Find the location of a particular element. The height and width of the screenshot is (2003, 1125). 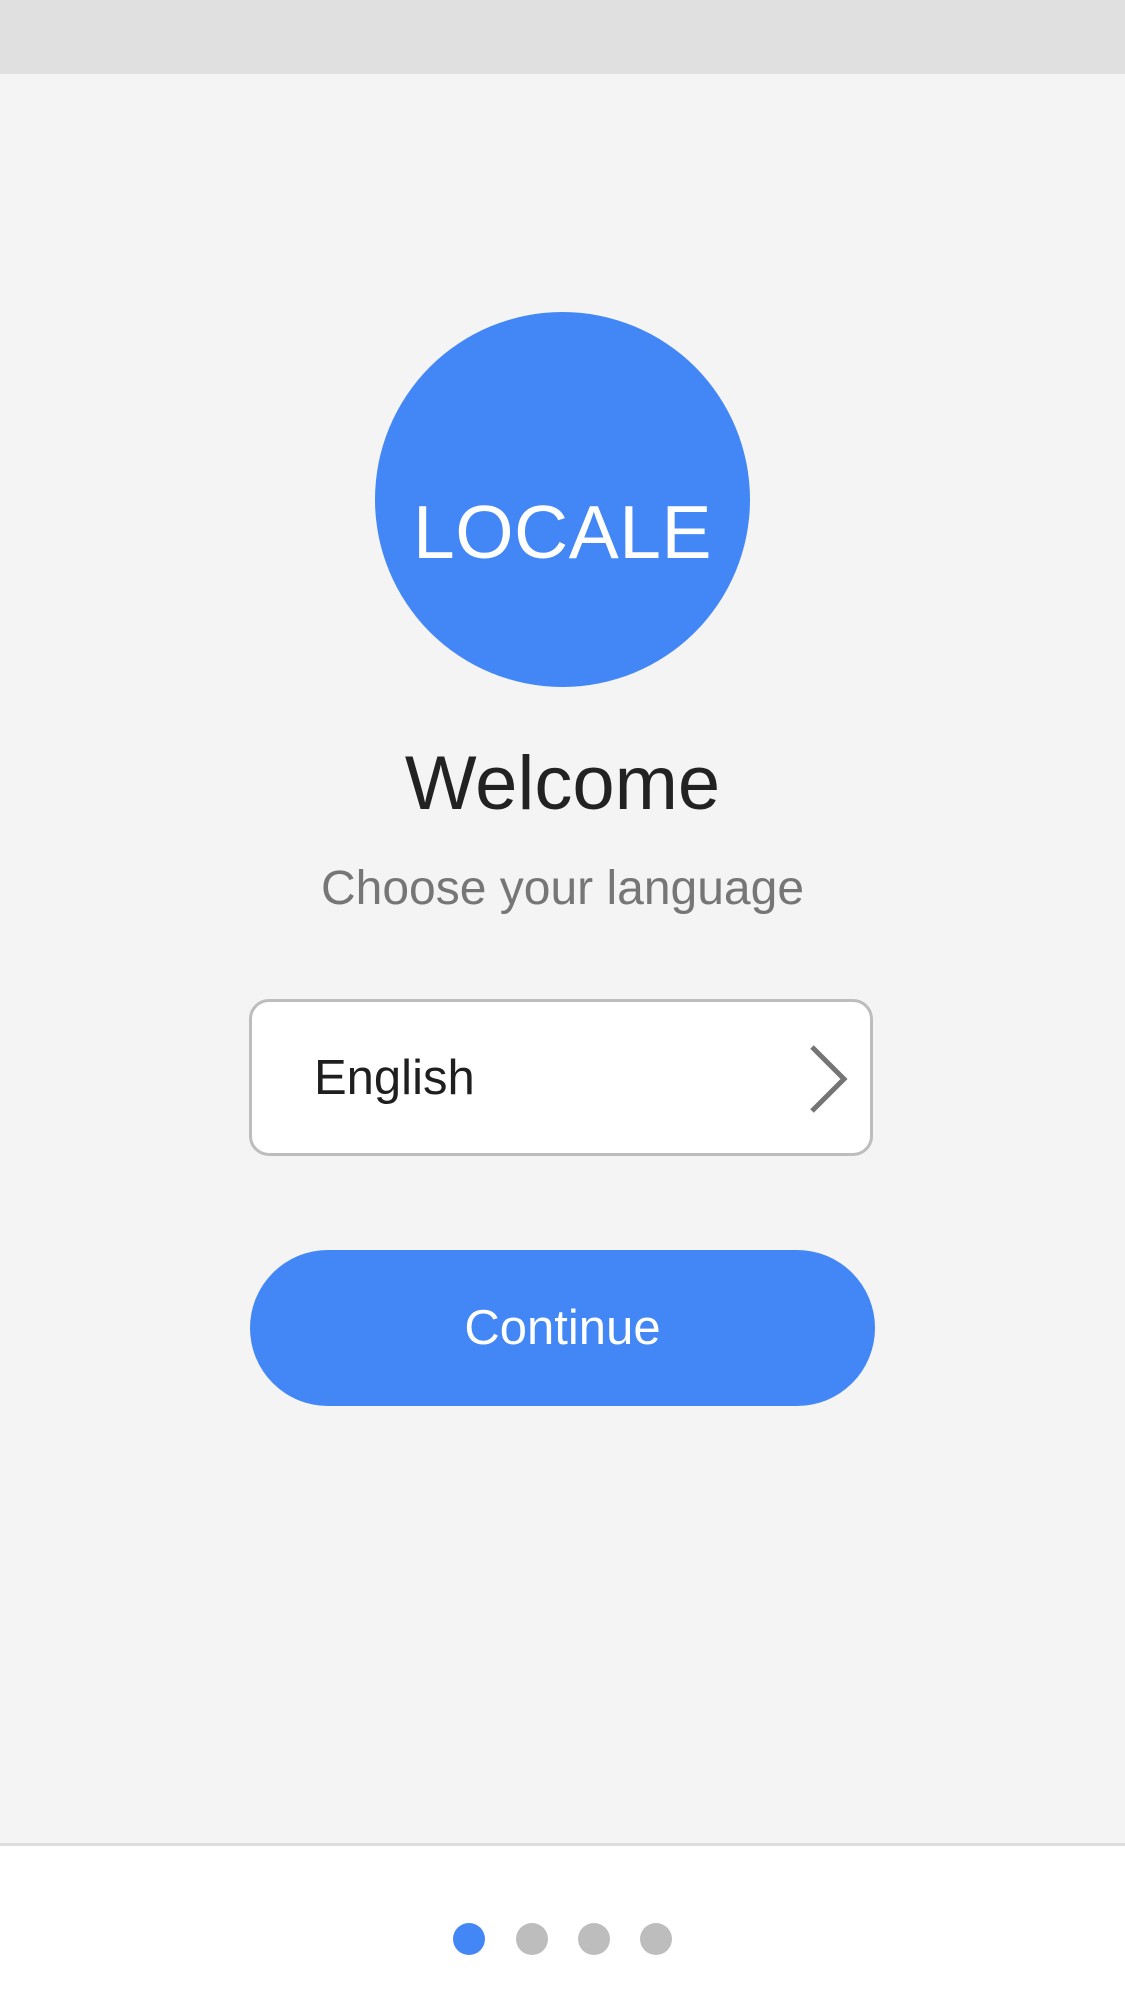

language-select: English is located at coordinates (561, 1077).